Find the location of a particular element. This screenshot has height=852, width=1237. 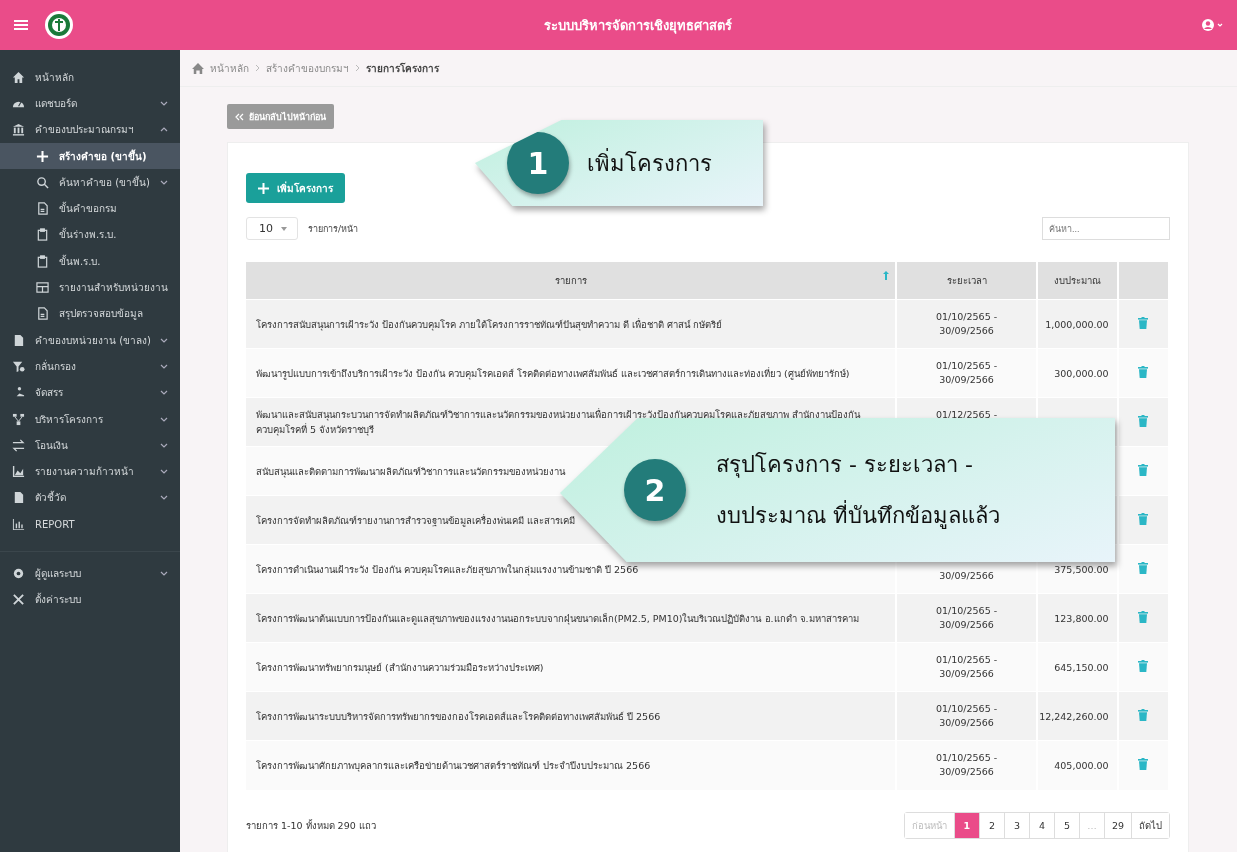

table-cell: โครงการจัดทำผลิตภัณฑ์รายงานการสำรวจฐานข้อมูลเครื่องพ่นเคมี และสารเคมี is located at coordinates (416, 520).